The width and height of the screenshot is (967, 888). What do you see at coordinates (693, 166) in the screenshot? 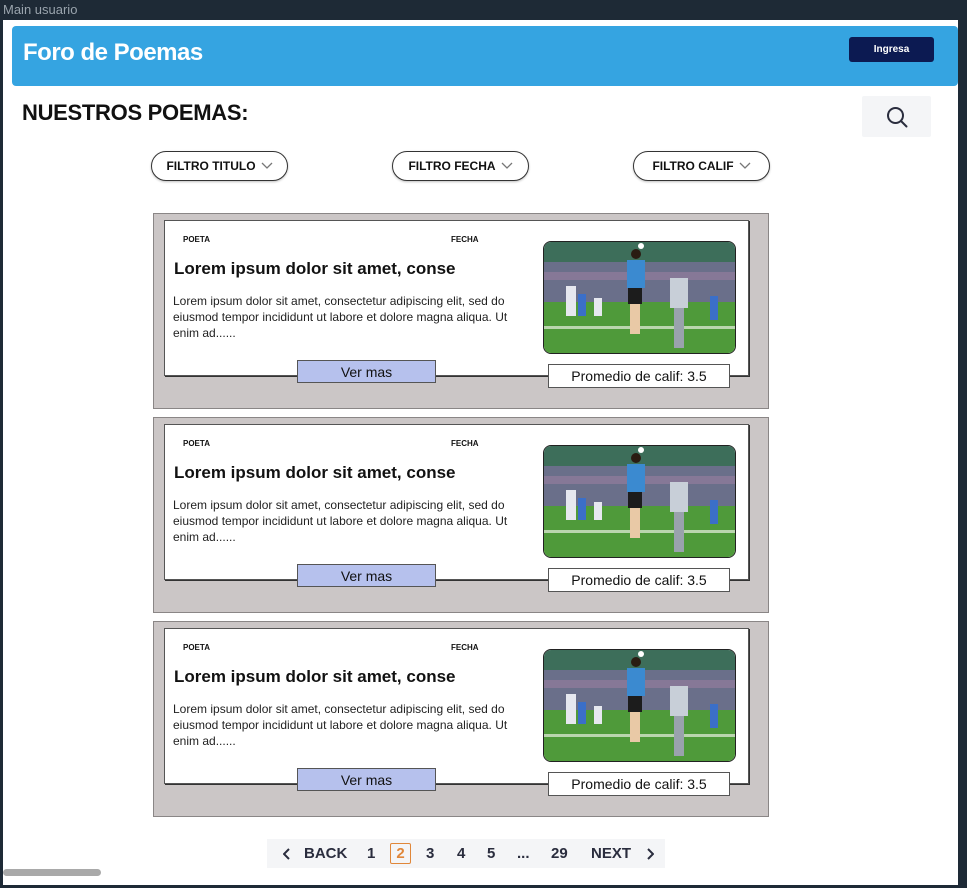
I see `filter-calif-label: FILTRO CALIF` at bounding box center [693, 166].